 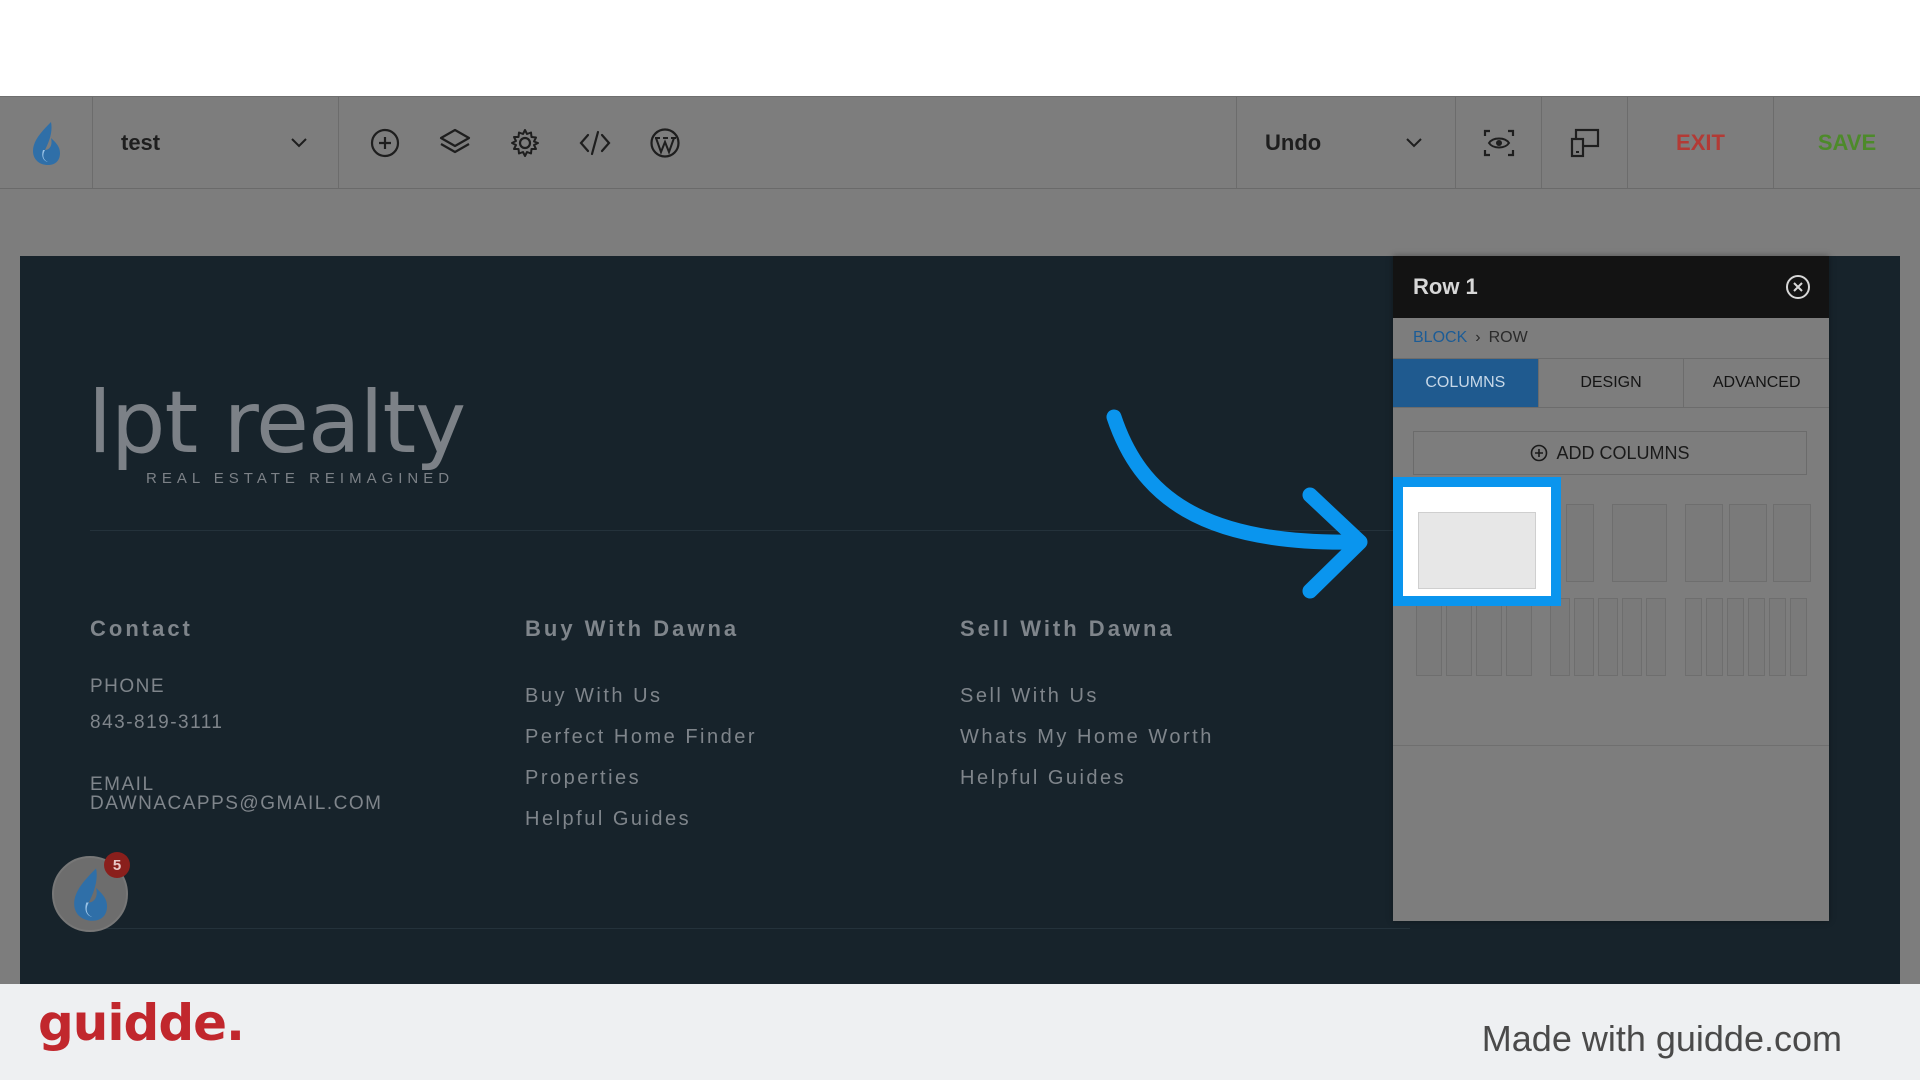 What do you see at coordinates (787, 142) in the screenshot?
I see `toolbar-tools` at bounding box center [787, 142].